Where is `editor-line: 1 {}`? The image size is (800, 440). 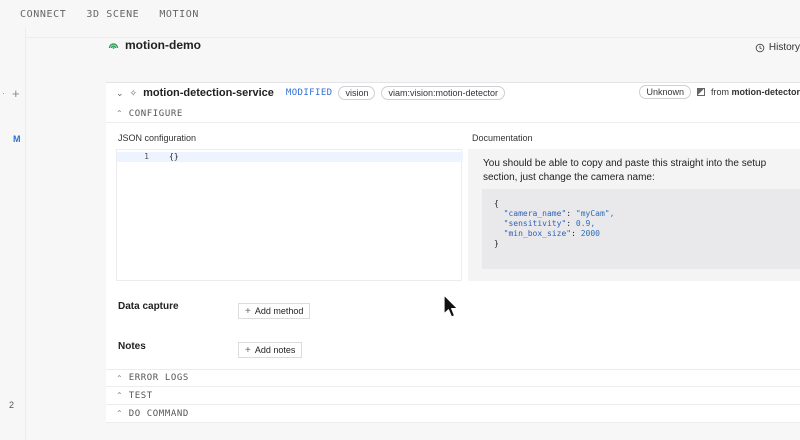
editor-line: 1 {} is located at coordinates (290, 157).